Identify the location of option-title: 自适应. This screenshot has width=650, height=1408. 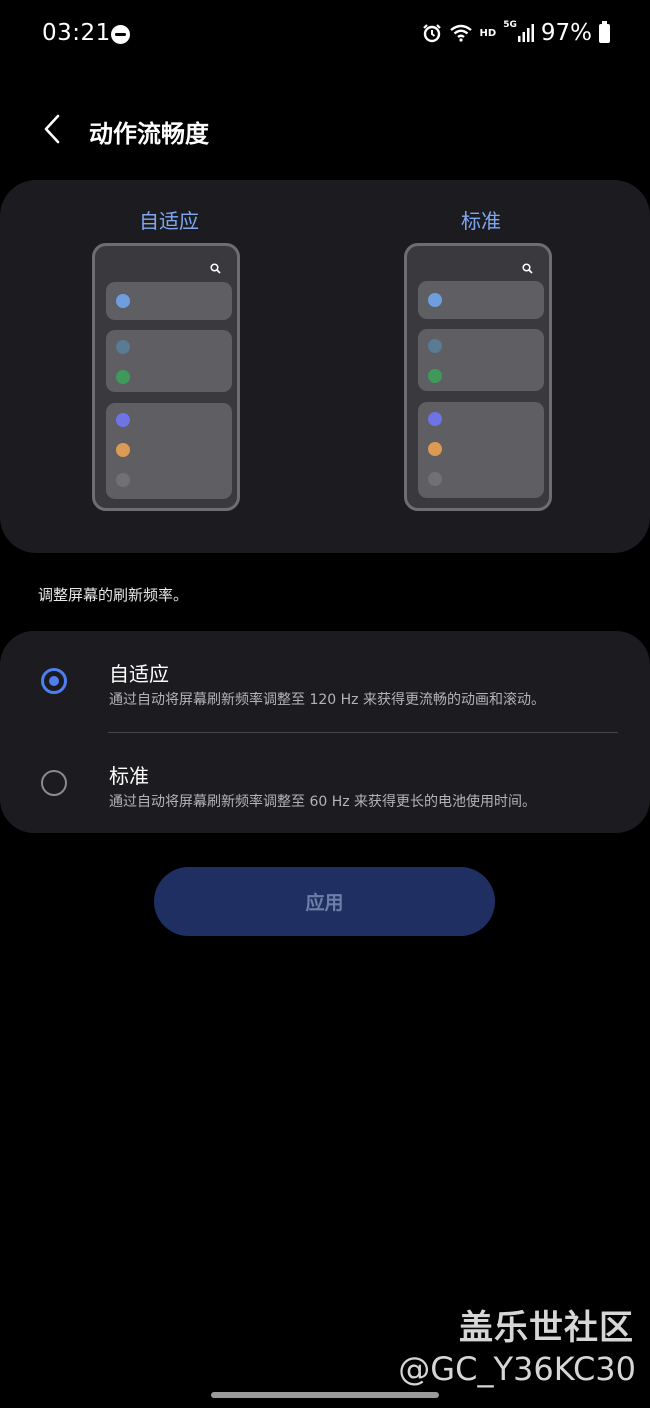
(139, 674).